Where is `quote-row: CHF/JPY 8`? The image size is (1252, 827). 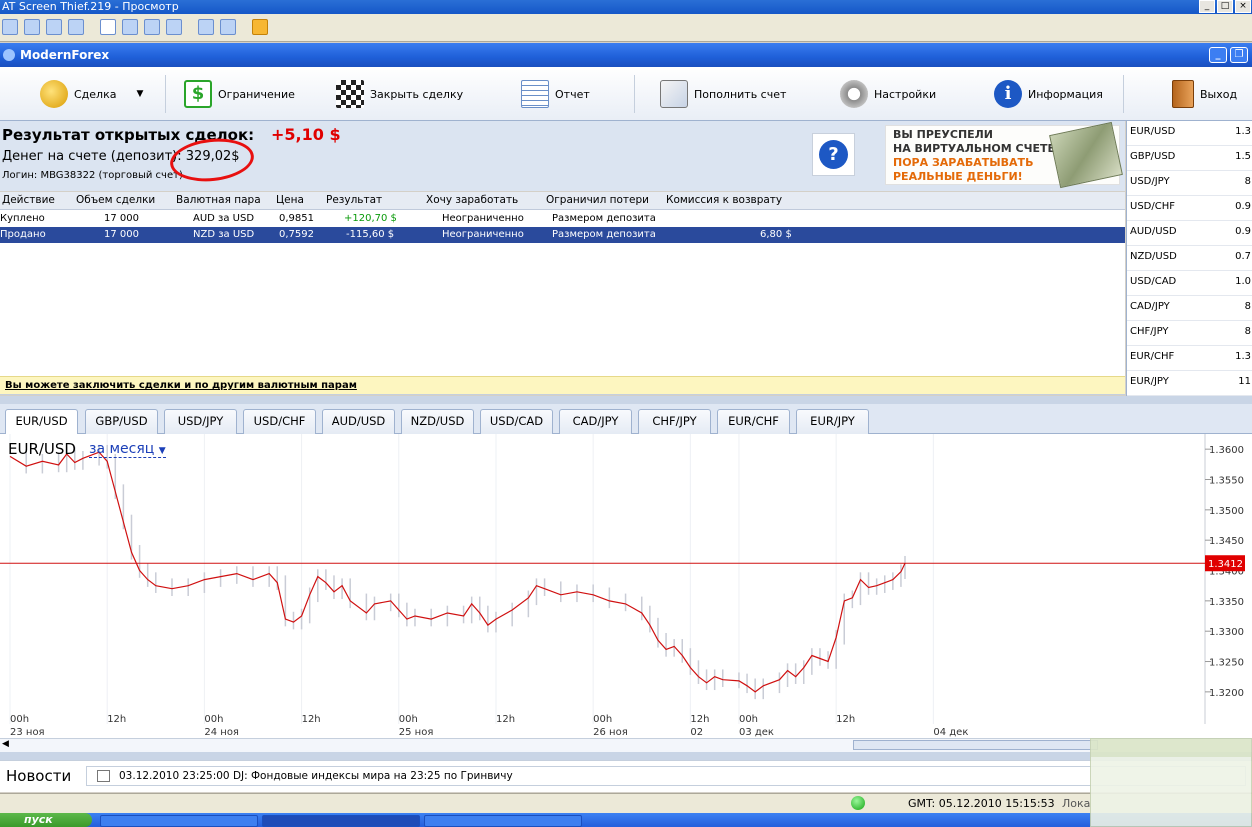 quote-row: CHF/JPY 8 is located at coordinates (1189, 333).